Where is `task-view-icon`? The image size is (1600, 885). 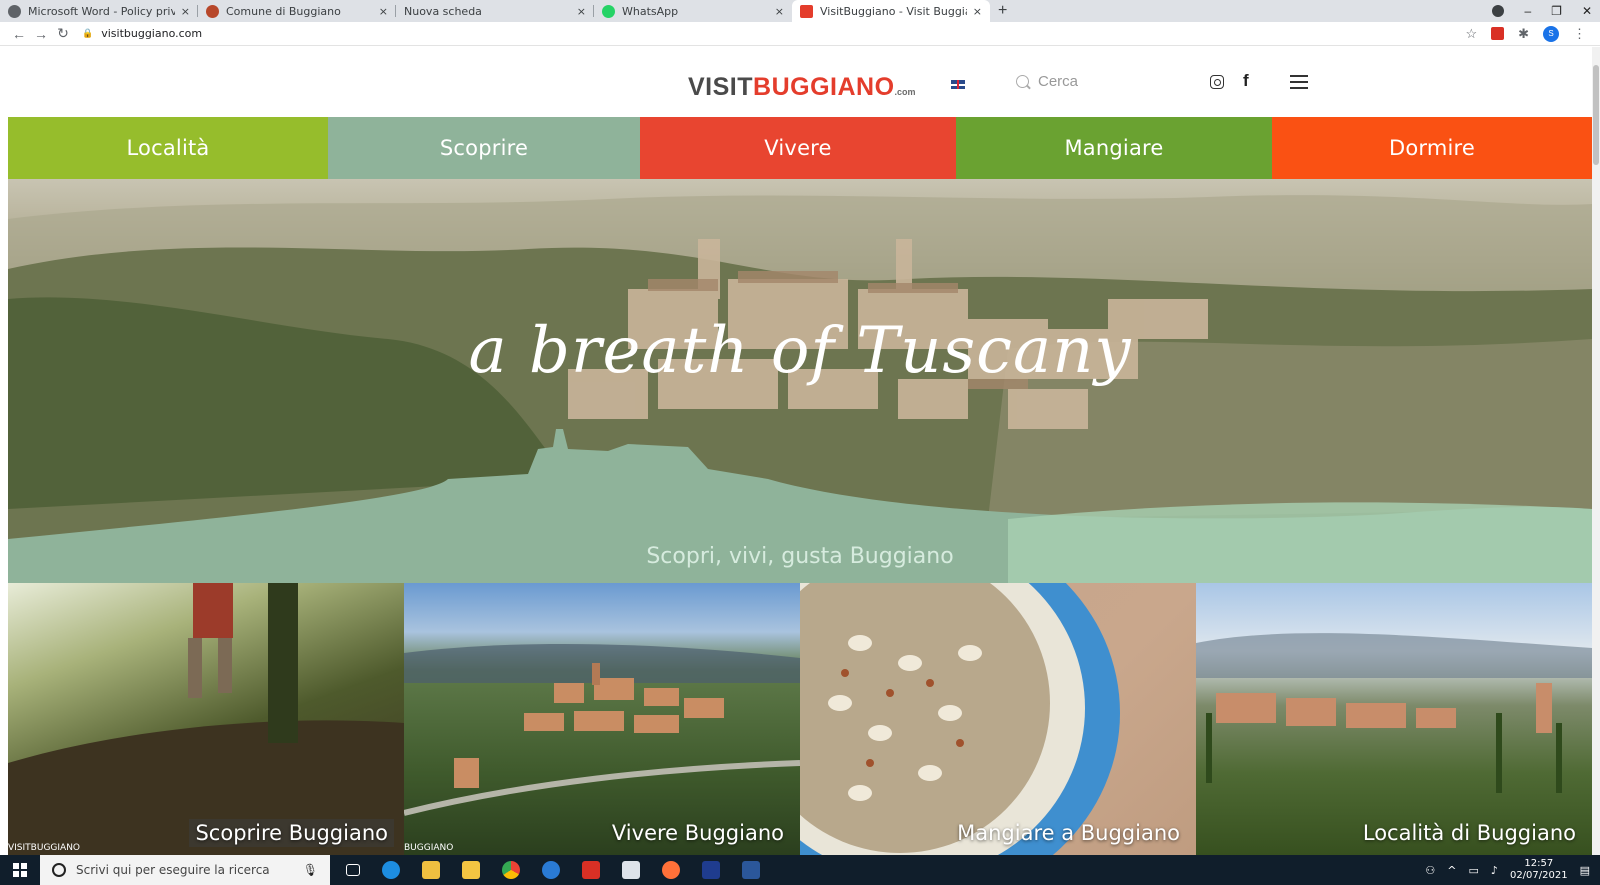 task-view-icon is located at coordinates (353, 870).